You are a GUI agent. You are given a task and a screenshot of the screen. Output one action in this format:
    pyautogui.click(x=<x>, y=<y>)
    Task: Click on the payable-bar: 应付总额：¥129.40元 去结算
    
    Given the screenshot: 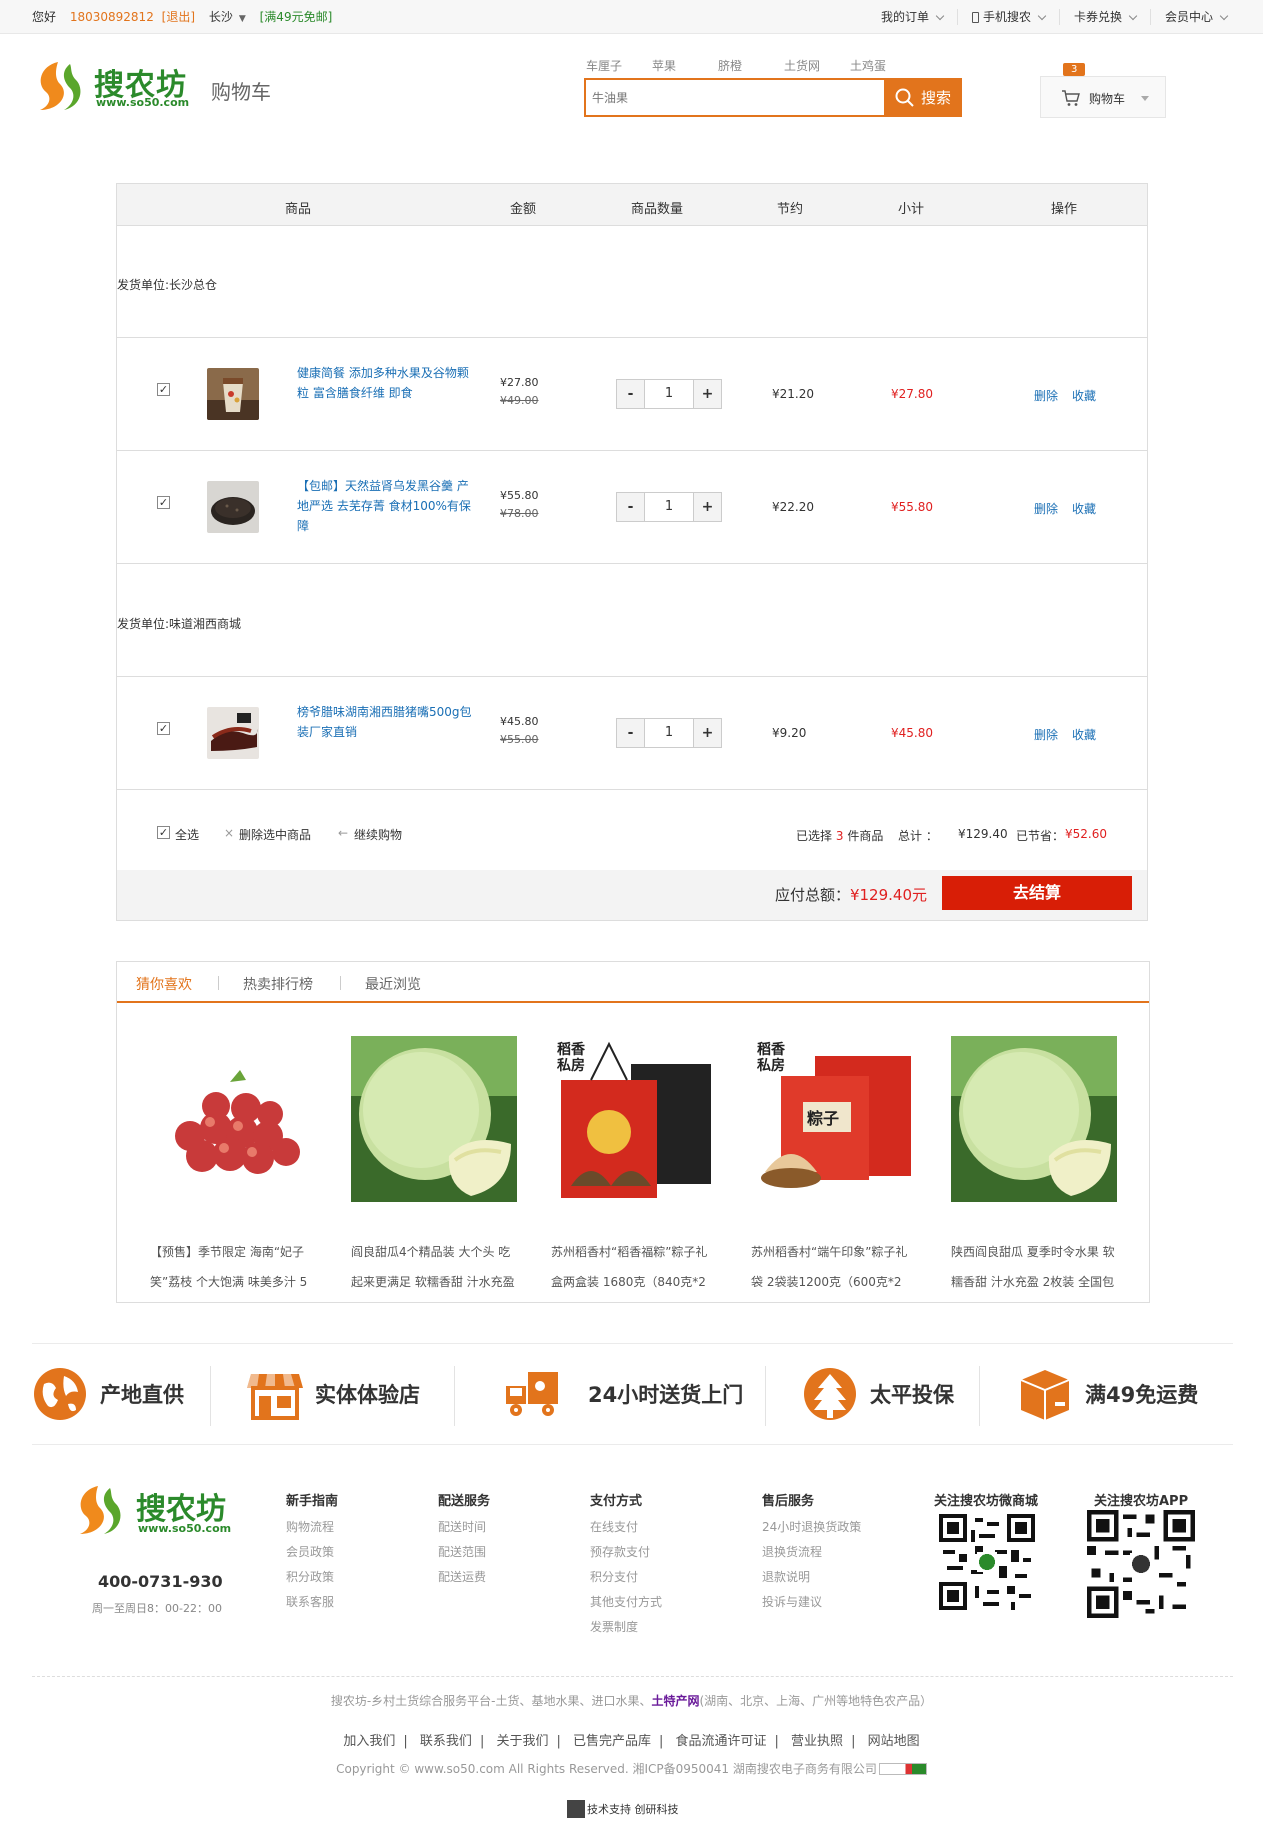 What is the action you would take?
    pyautogui.click(x=632, y=895)
    